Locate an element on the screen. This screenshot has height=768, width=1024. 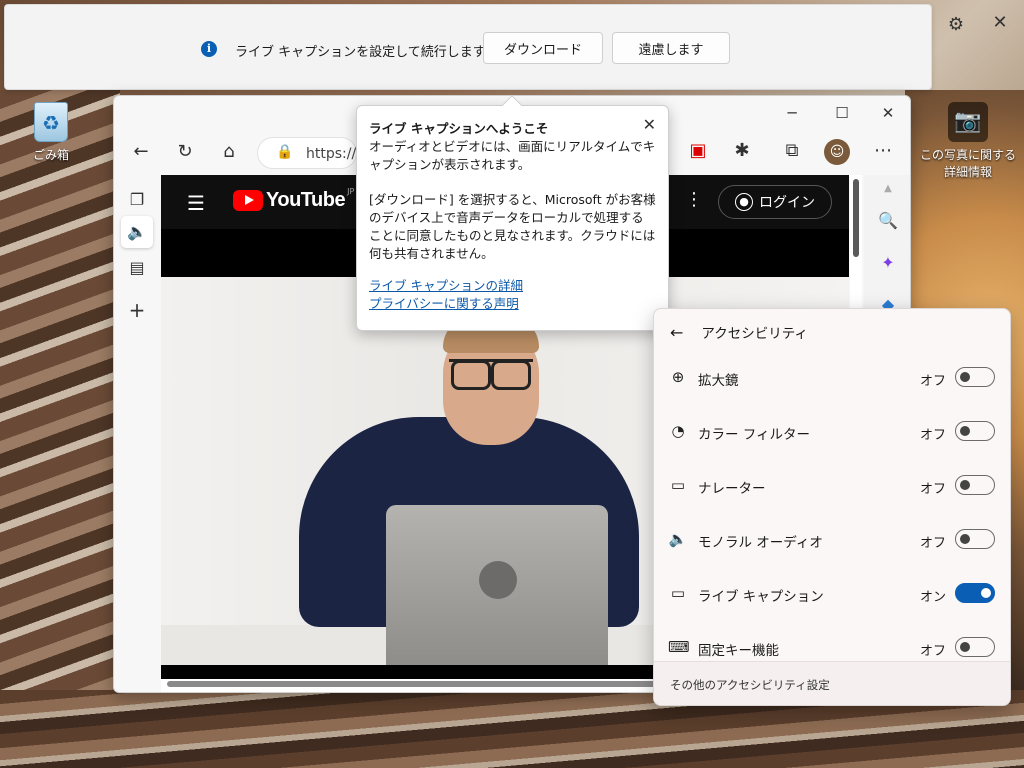
copilot-sparkle-icon: ✦ is located at coordinates (888, 262).